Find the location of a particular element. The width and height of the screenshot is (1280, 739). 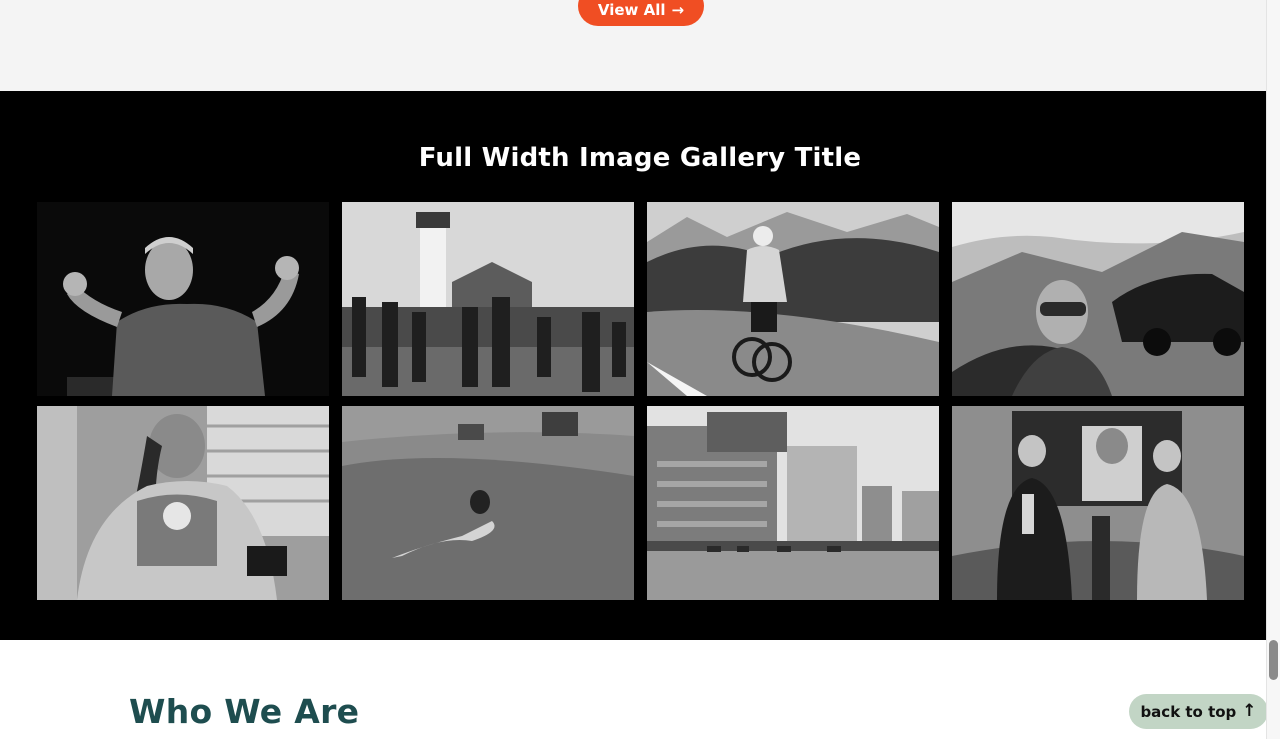

top-band: View All → is located at coordinates (633, 45).